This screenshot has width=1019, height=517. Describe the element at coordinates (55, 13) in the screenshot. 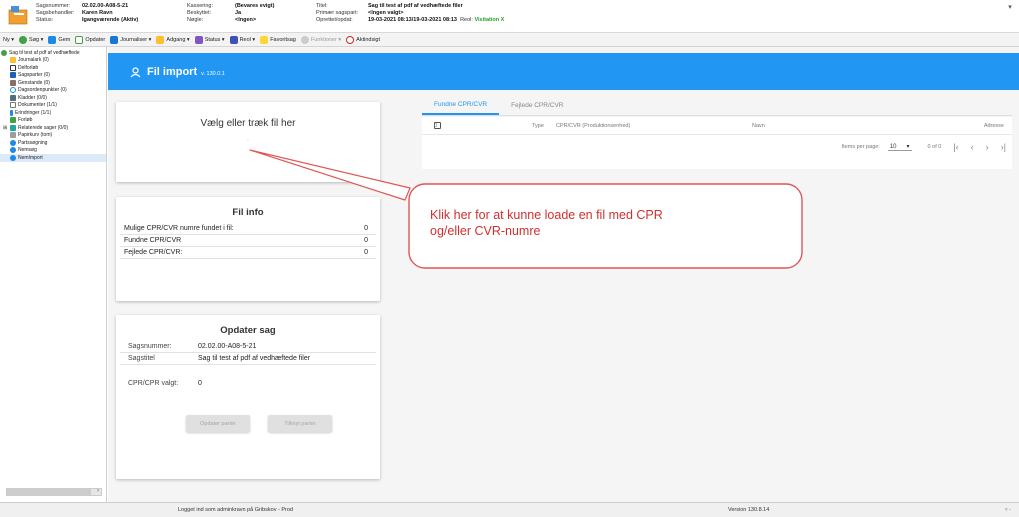

I see `sagsbehandler-label: Sagsbehandler:` at that location.